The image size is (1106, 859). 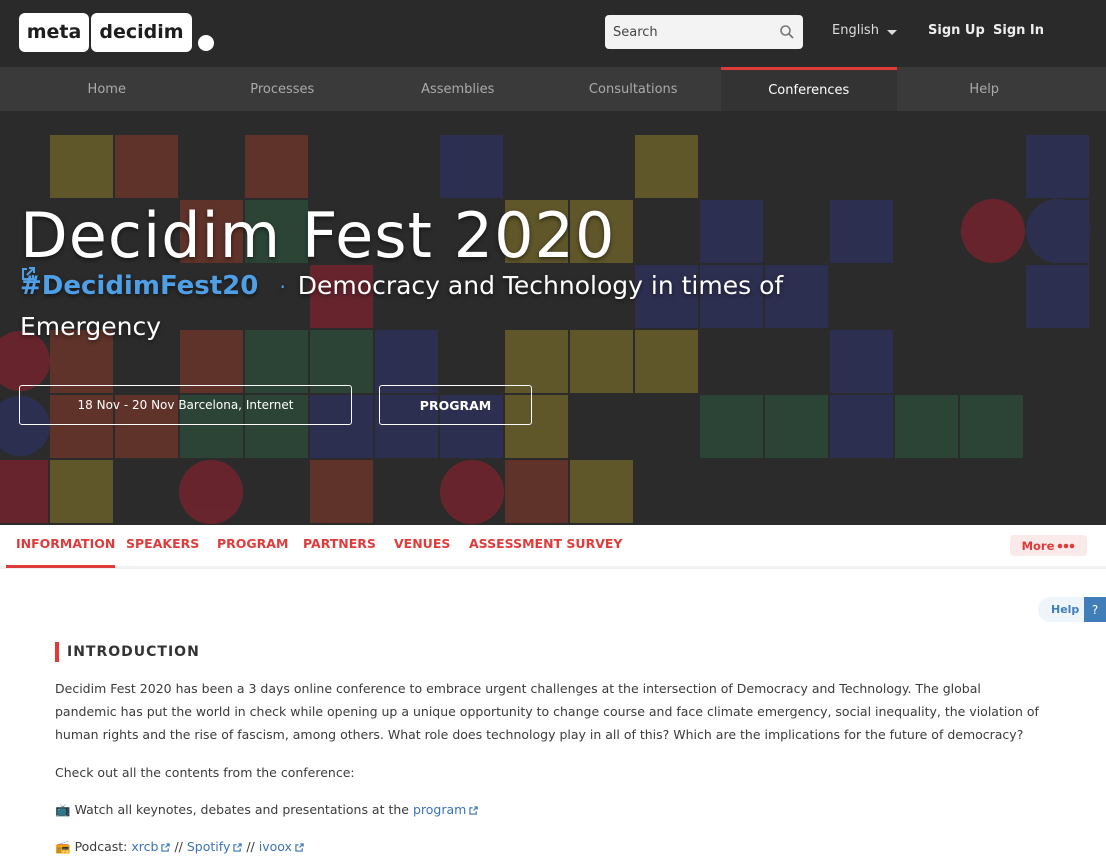 What do you see at coordinates (634, 89) in the screenshot?
I see `nav-item-consultations: Consultations` at bounding box center [634, 89].